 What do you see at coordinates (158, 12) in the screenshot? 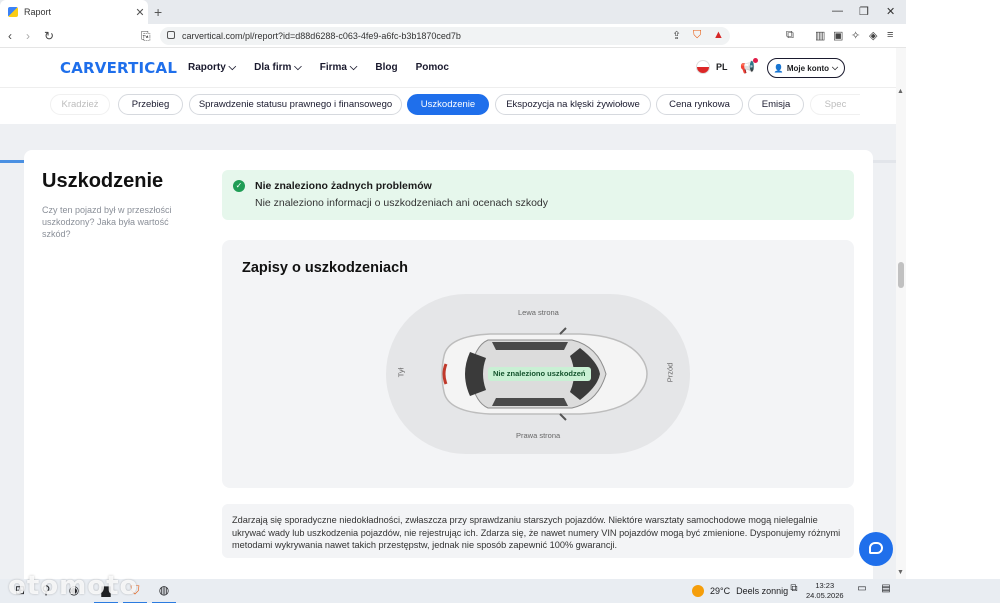
I see `new-tab-icon: +` at bounding box center [158, 12].